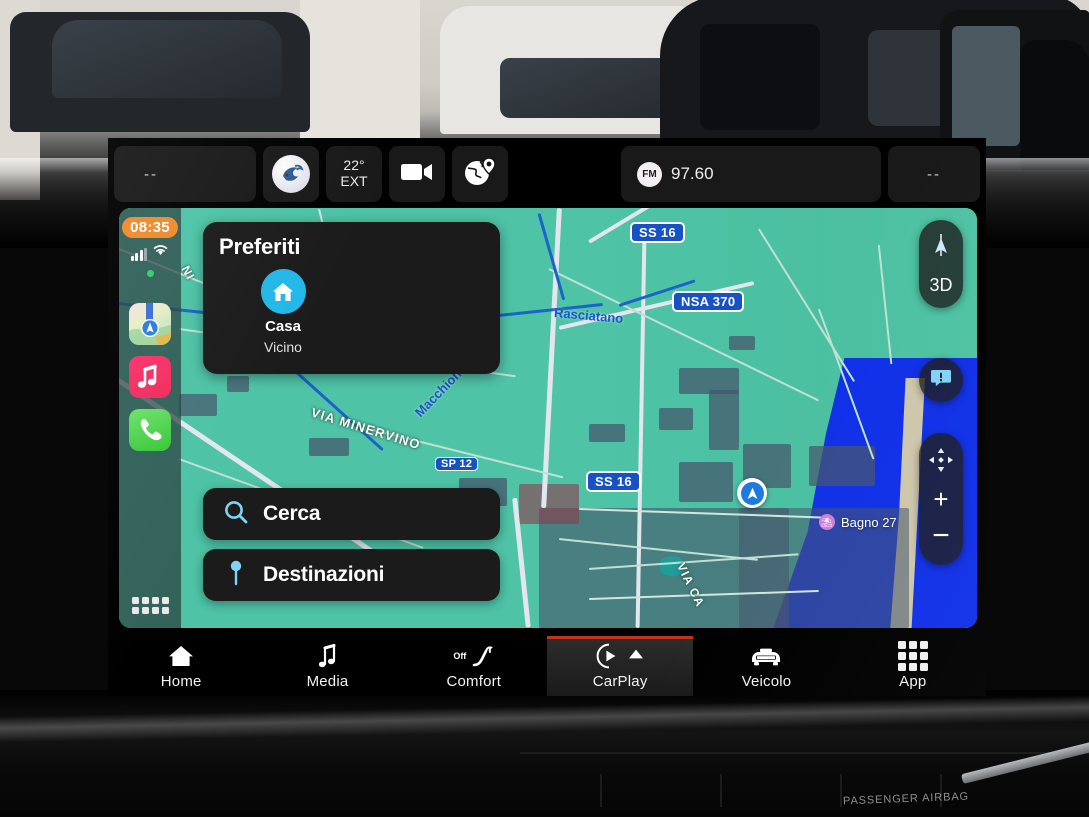 The image size is (1089, 817). I want to click on nav-label-comfort: Comfort, so click(474, 681).